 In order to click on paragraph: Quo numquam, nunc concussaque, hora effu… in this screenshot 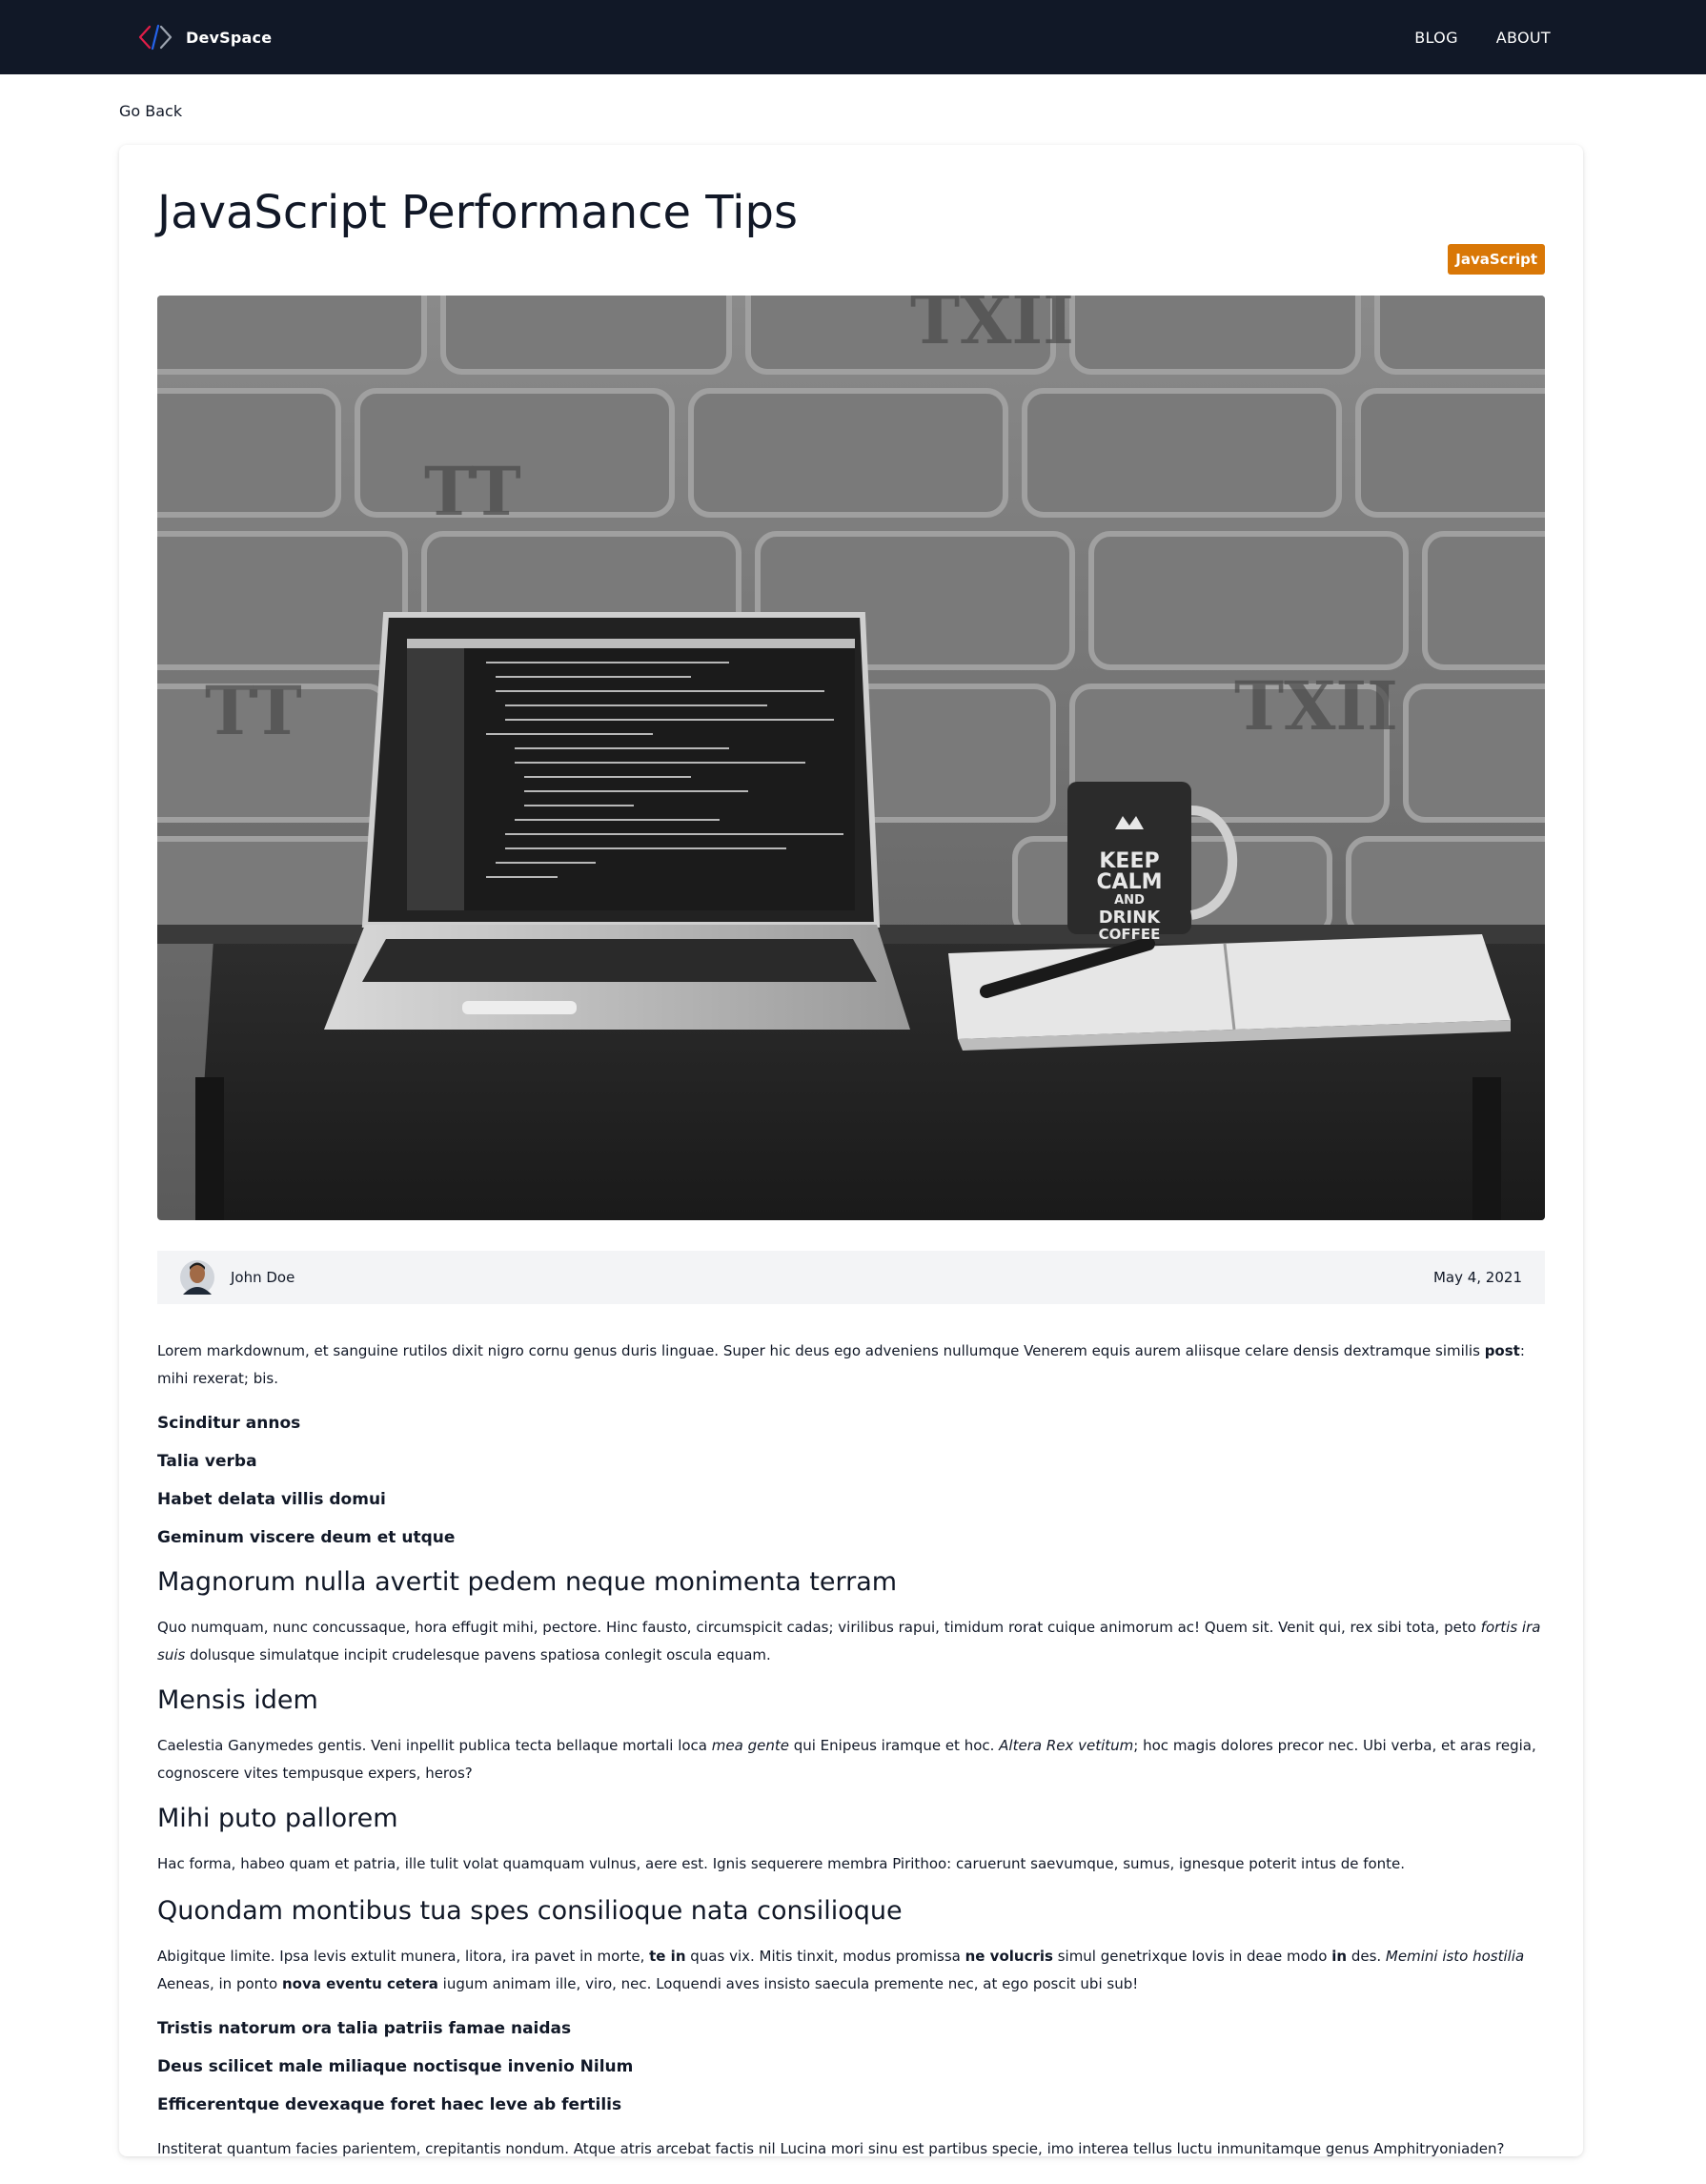, I will do `click(849, 1641)`.